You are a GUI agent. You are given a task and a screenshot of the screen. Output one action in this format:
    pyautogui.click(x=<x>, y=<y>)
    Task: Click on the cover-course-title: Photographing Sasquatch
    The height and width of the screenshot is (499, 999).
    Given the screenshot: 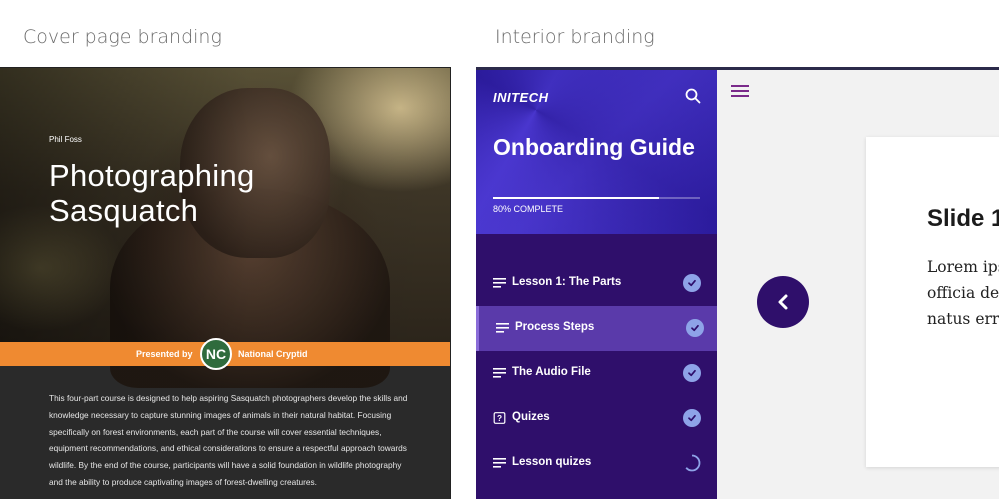 What is the action you would take?
    pyautogui.click(x=152, y=193)
    